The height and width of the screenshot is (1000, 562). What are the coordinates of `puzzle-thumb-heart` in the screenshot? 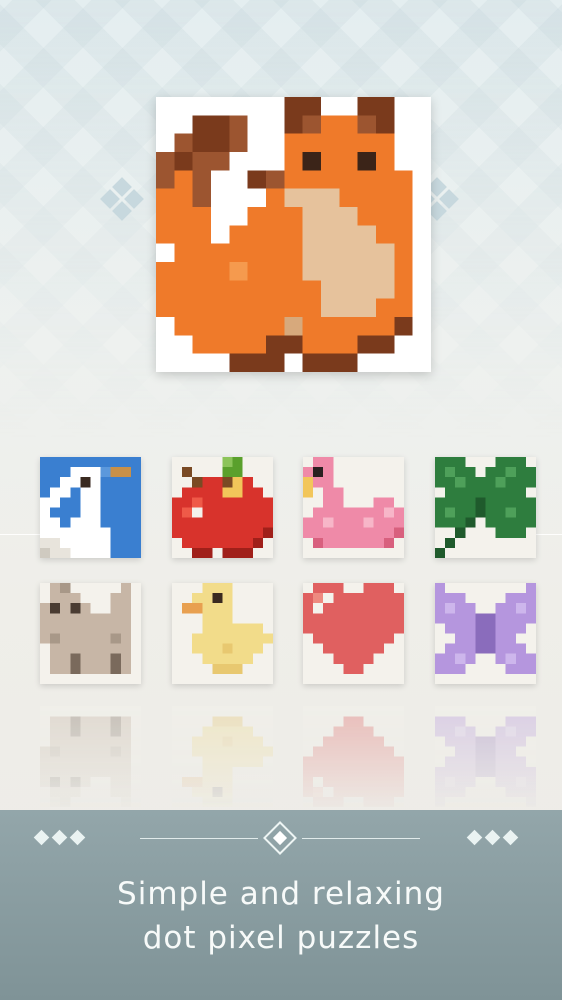 It's located at (353, 633).